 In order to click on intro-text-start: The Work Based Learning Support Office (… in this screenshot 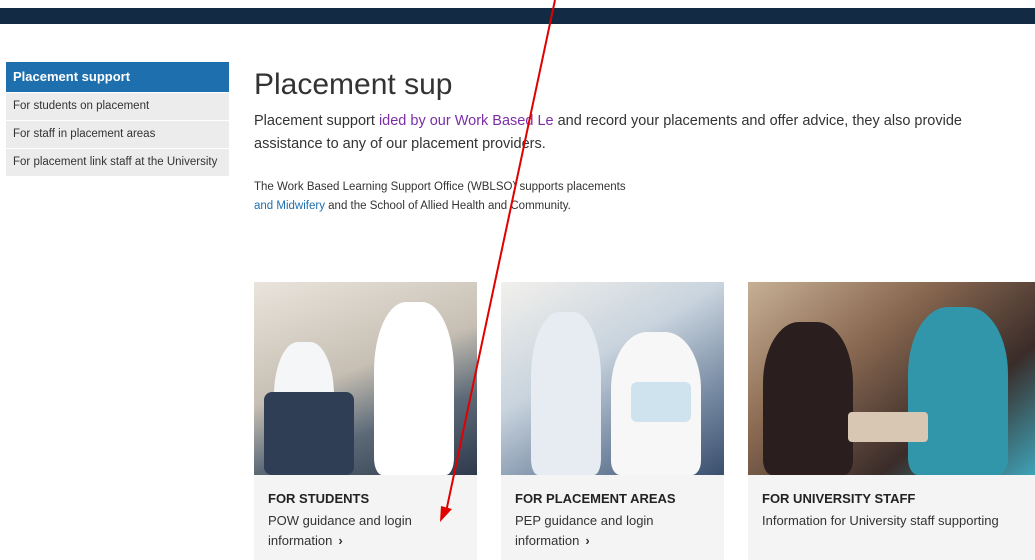, I will do `click(440, 187)`.